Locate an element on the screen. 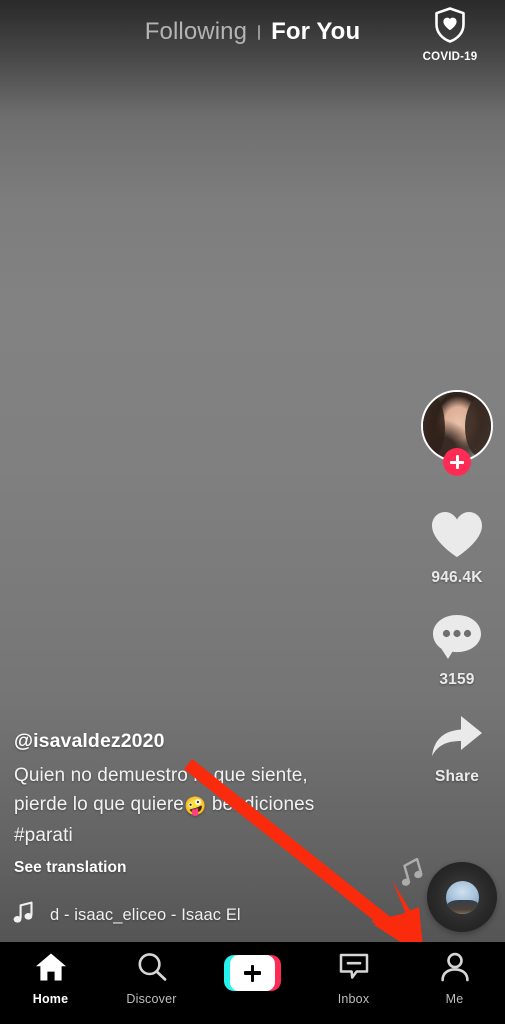 The image size is (505, 1024). nav-item-inbox: Inbox is located at coordinates (353, 979).